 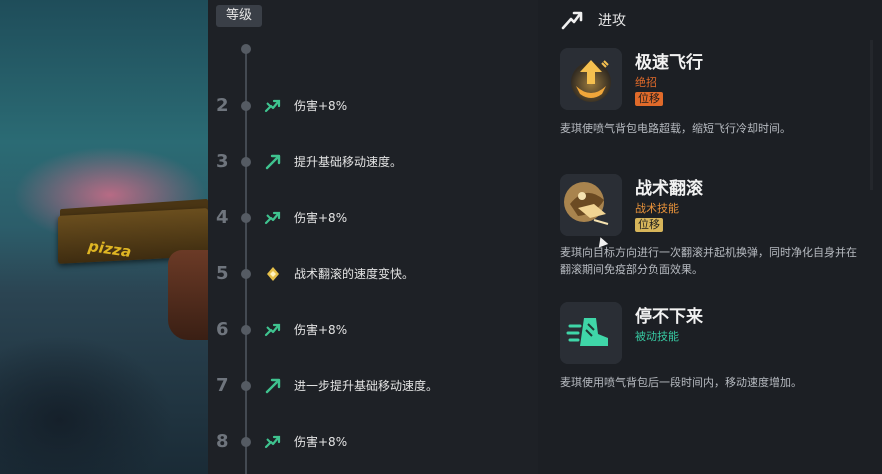 What do you see at coordinates (222, 105) in the screenshot?
I see `level-number: 2` at bounding box center [222, 105].